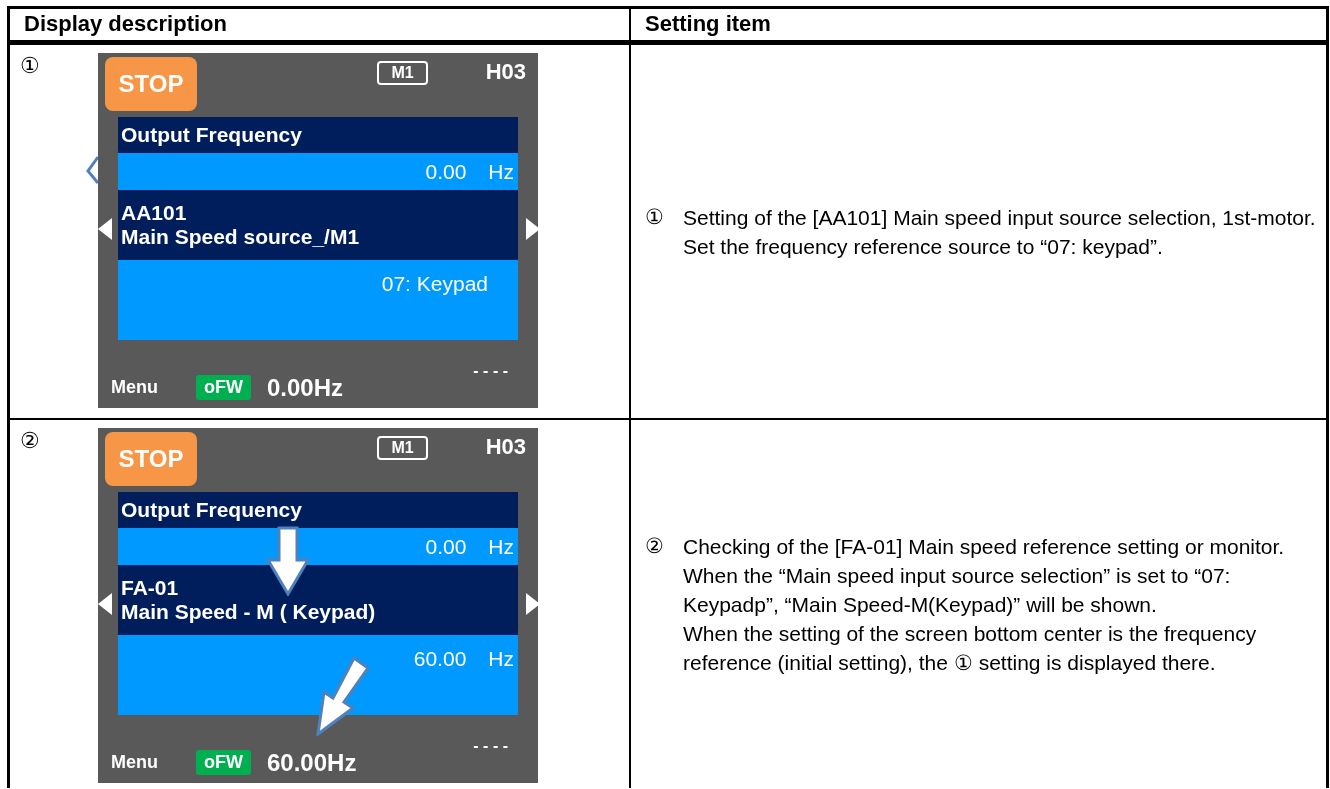 The height and width of the screenshot is (789, 1330). What do you see at coordinates (923, 246) in the screenshot?
I see `description-text: Set the frequency reference source to “07: keypad”.` at bounding box center [923, 246].